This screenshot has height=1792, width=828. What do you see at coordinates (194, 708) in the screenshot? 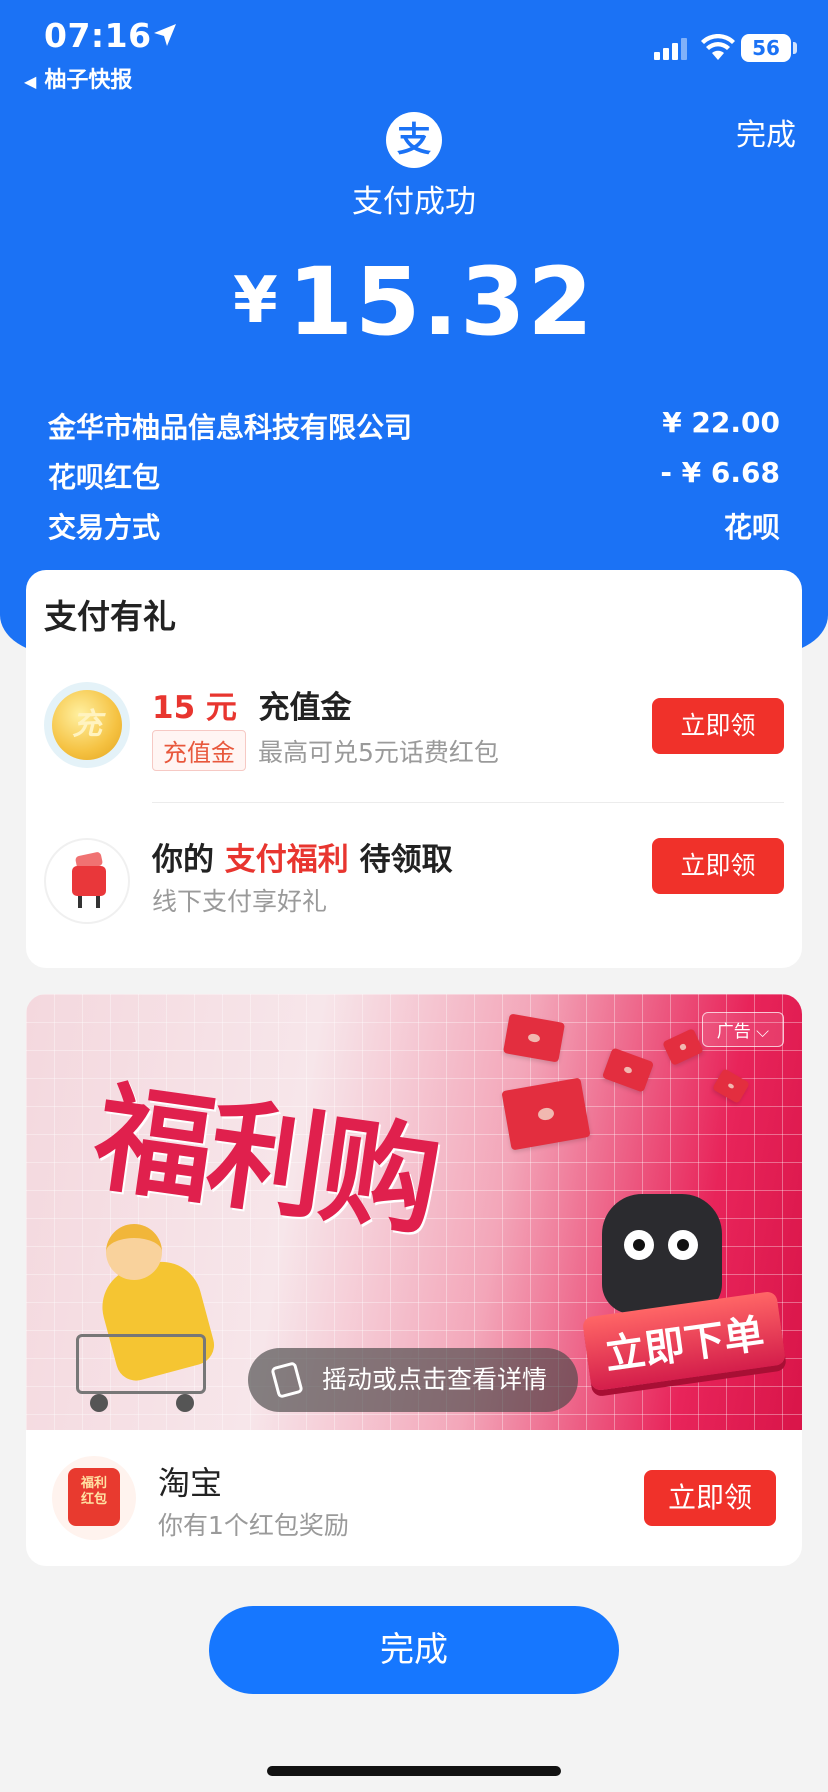
I see `gift-amount: 15 元` at bounding box center [194, 708].